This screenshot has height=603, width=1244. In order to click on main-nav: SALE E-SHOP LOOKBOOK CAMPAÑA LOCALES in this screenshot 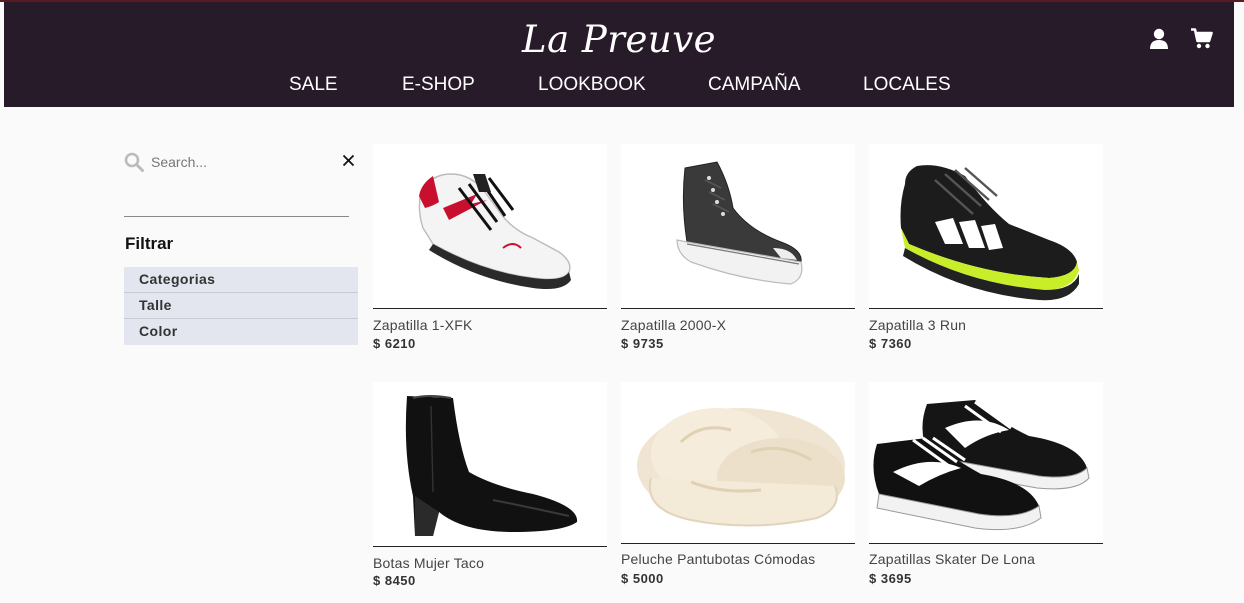, I will do `click(619, 86)`.